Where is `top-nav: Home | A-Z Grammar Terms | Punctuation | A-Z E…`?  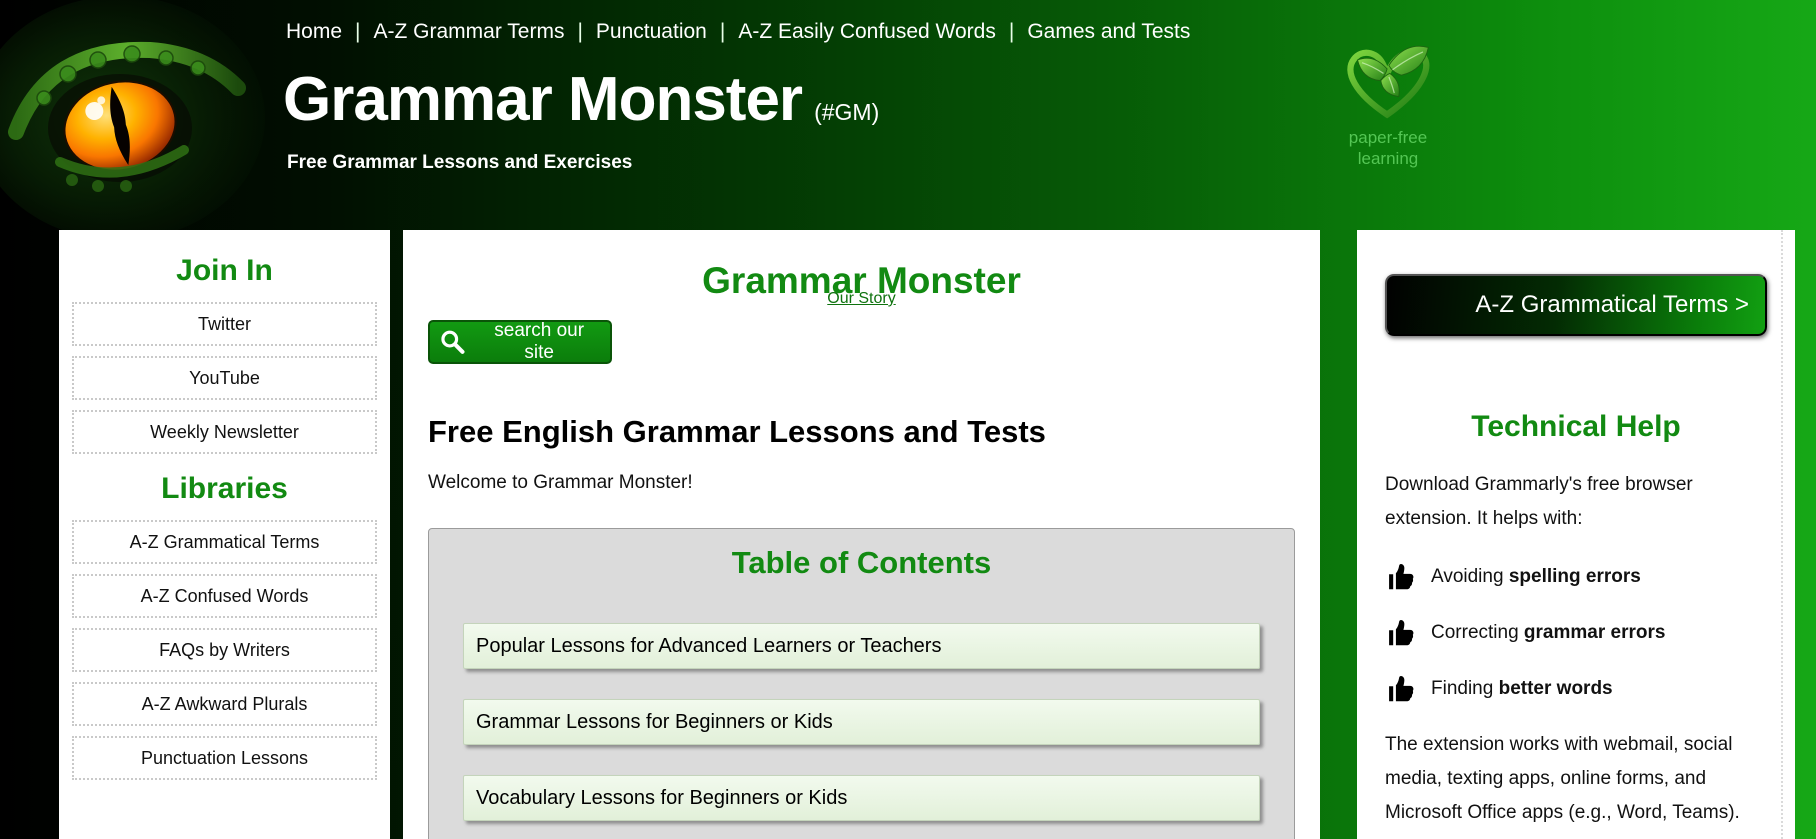
top-nav: Home | A-Z Grammar Terms | Punctuation | A-Z E… is located at coordinates (738, 32).